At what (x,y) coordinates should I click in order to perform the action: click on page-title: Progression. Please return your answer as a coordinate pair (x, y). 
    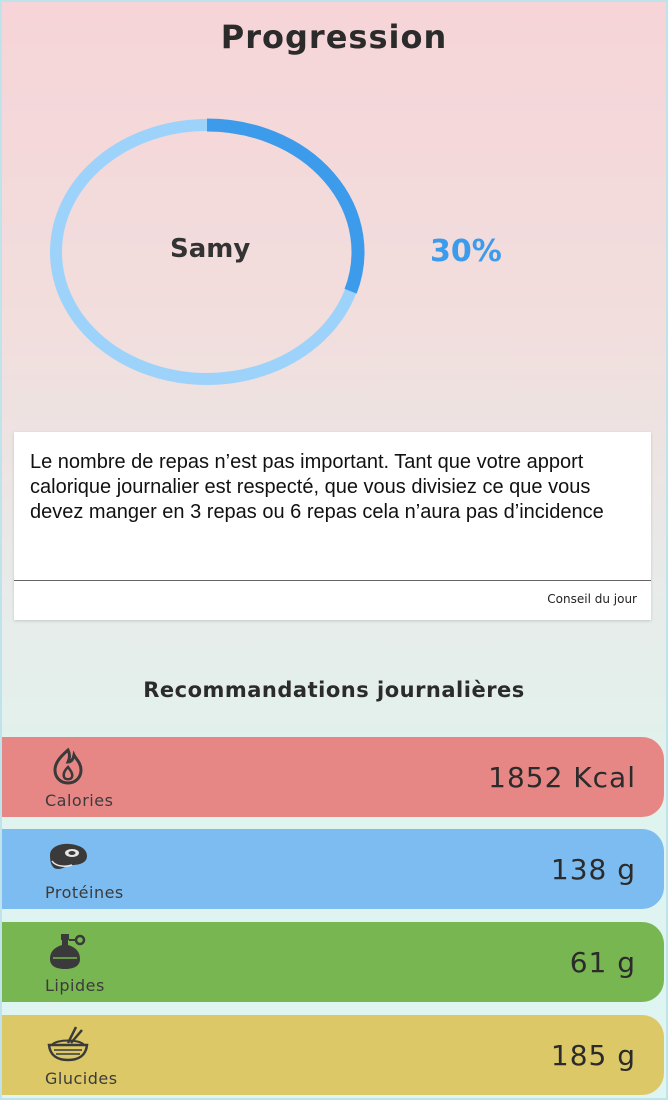
    Looking at the image, I should click on (334, 37).